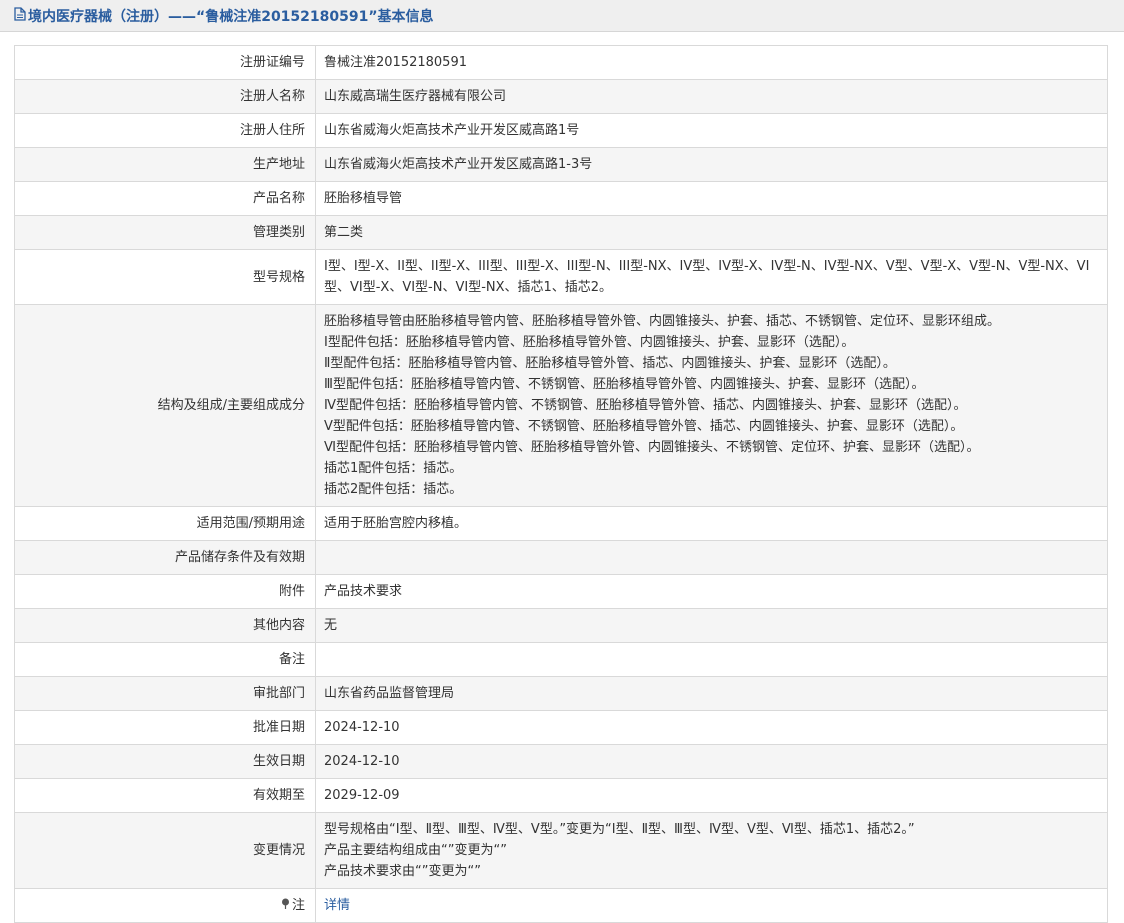 The width and height of the screenshot is (1124, 923). What do you see at coordinates (231, 16) in the screenshot?
I see `page-title: 境内医疗器械（注册）——“鲁械注准20152180591”基本信息` at bounding box center [231, 16].